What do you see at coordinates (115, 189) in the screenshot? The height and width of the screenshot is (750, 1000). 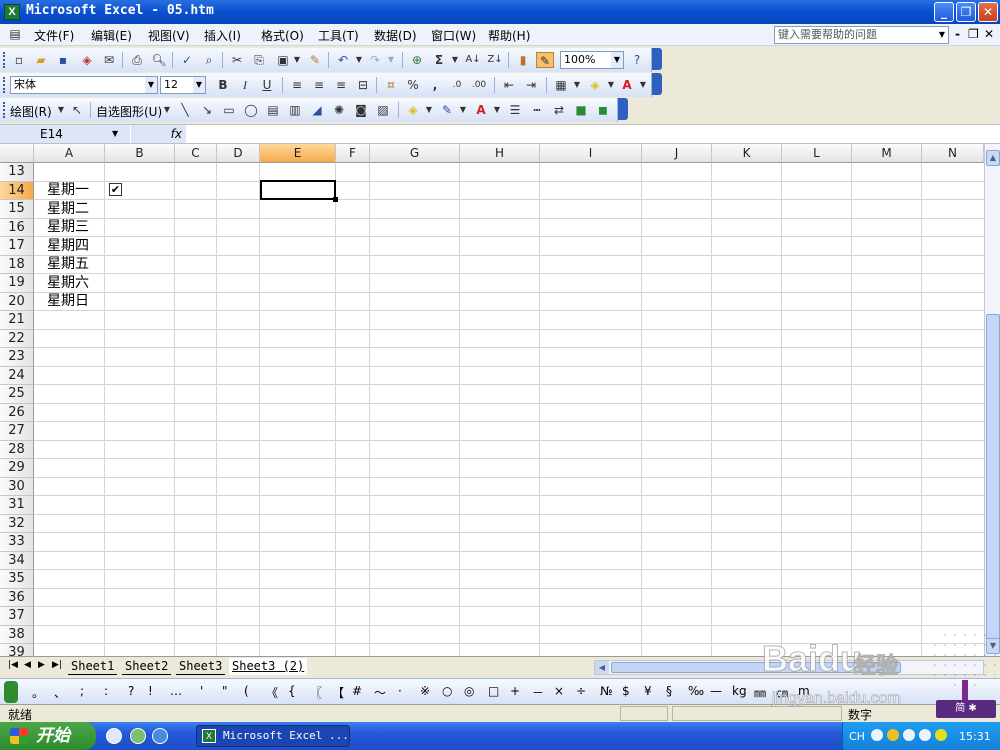 I see `checkbox-b14: ✔` at bounding box center [115, 189].